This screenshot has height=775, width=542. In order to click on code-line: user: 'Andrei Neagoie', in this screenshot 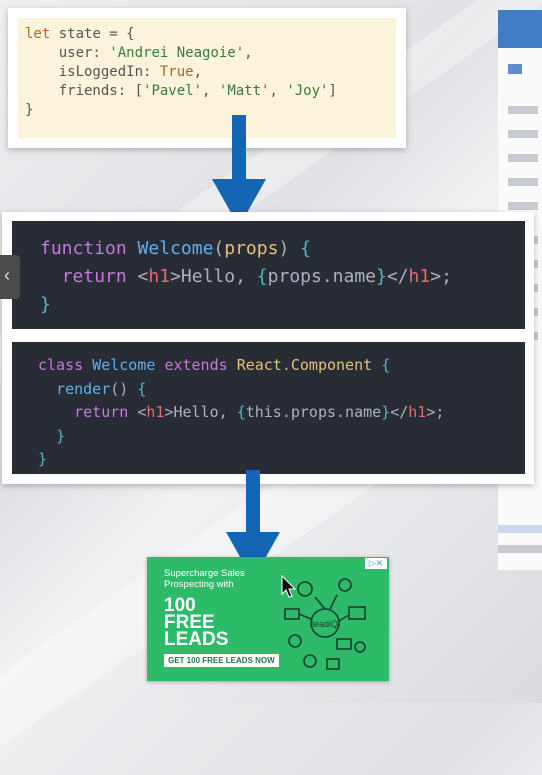, I will do `click(139, 53)`.